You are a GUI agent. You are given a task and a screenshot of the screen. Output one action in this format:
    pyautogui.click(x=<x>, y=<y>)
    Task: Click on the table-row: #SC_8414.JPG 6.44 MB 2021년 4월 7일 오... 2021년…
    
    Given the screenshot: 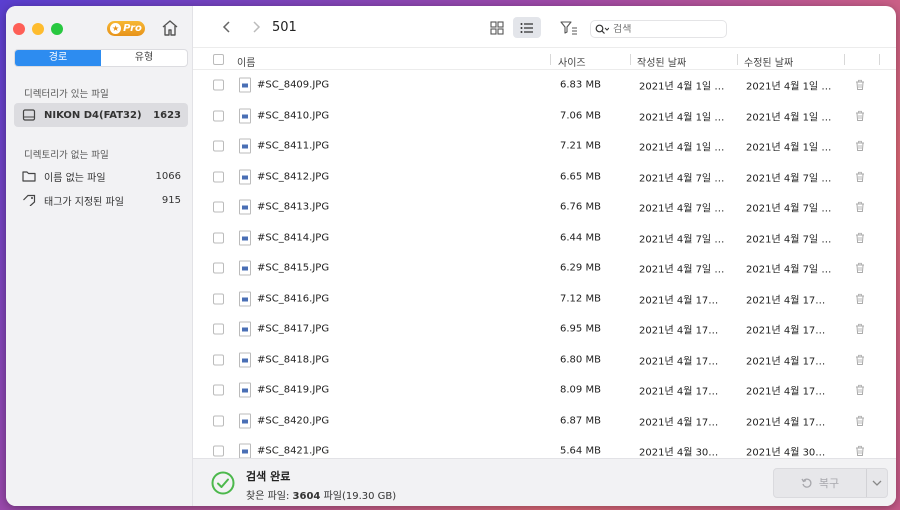 What is the action you would take?
    pyautogui.click(x=544, y=238)
    